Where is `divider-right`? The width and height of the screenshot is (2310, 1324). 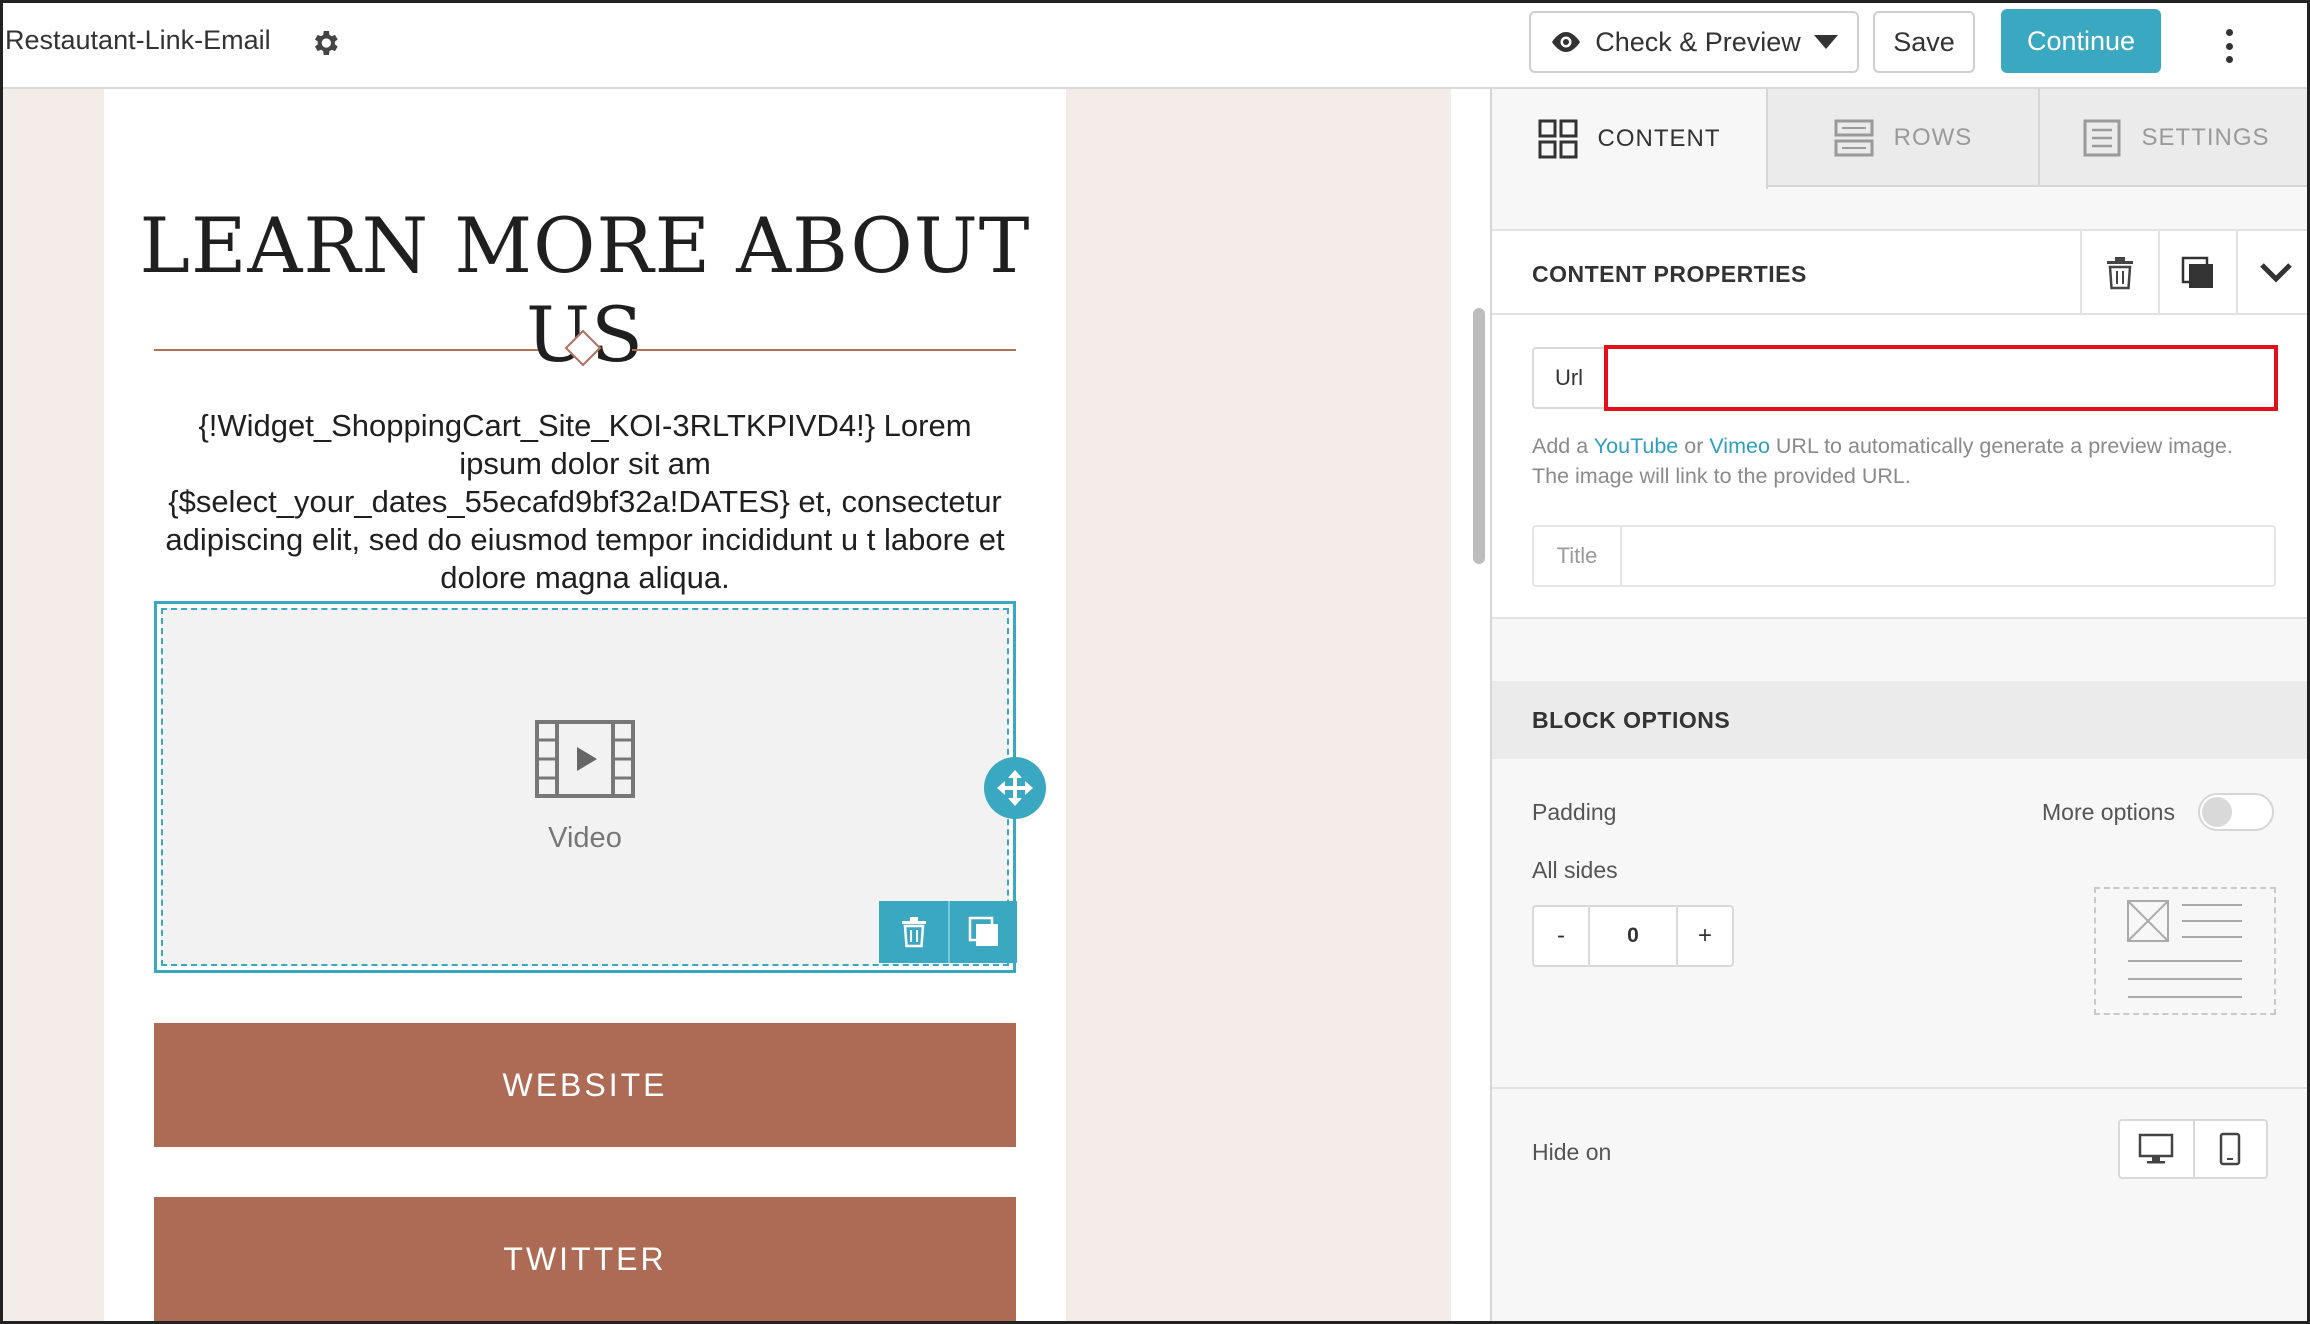 divider-right is located at coordinates (824, 350).